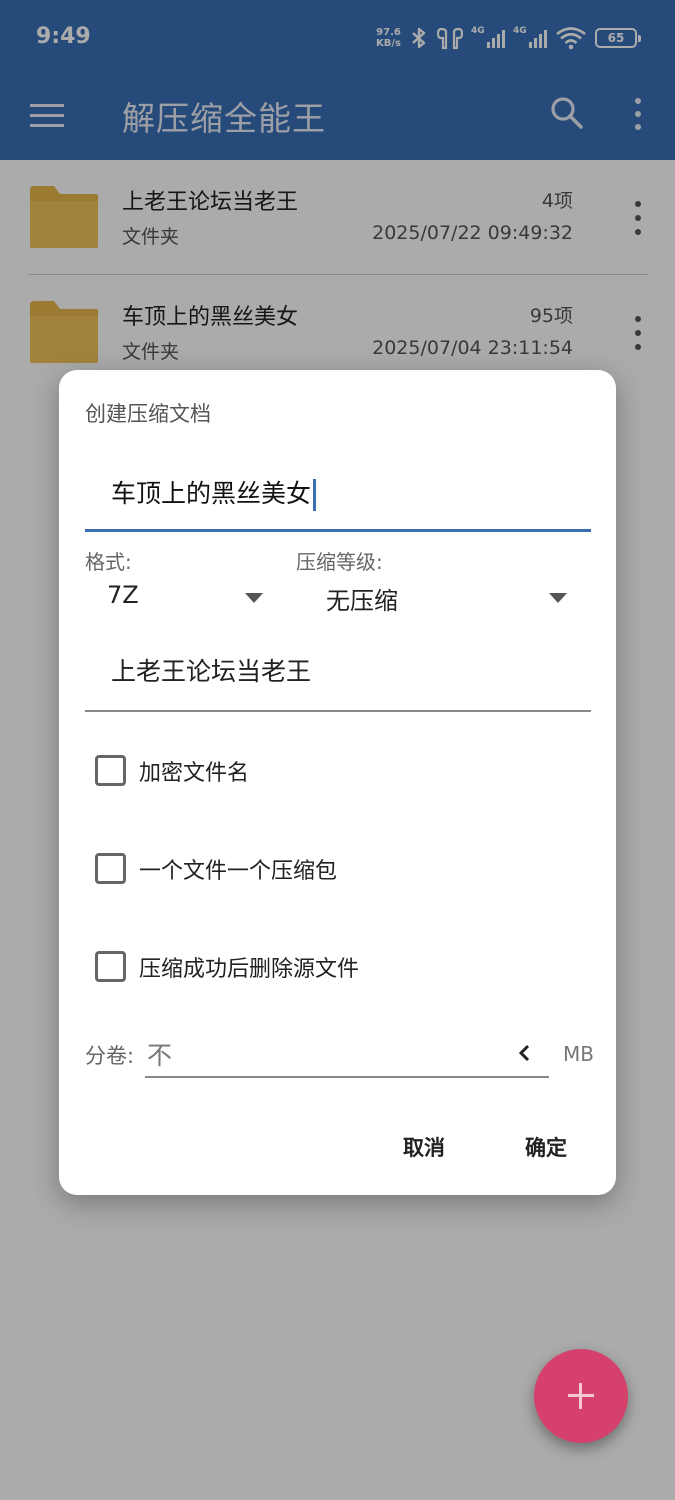  What do you see at coordinates (110, 1056) in the screenshot?
I see `split-label: 分卷:` at bounding box center [110, 1056].